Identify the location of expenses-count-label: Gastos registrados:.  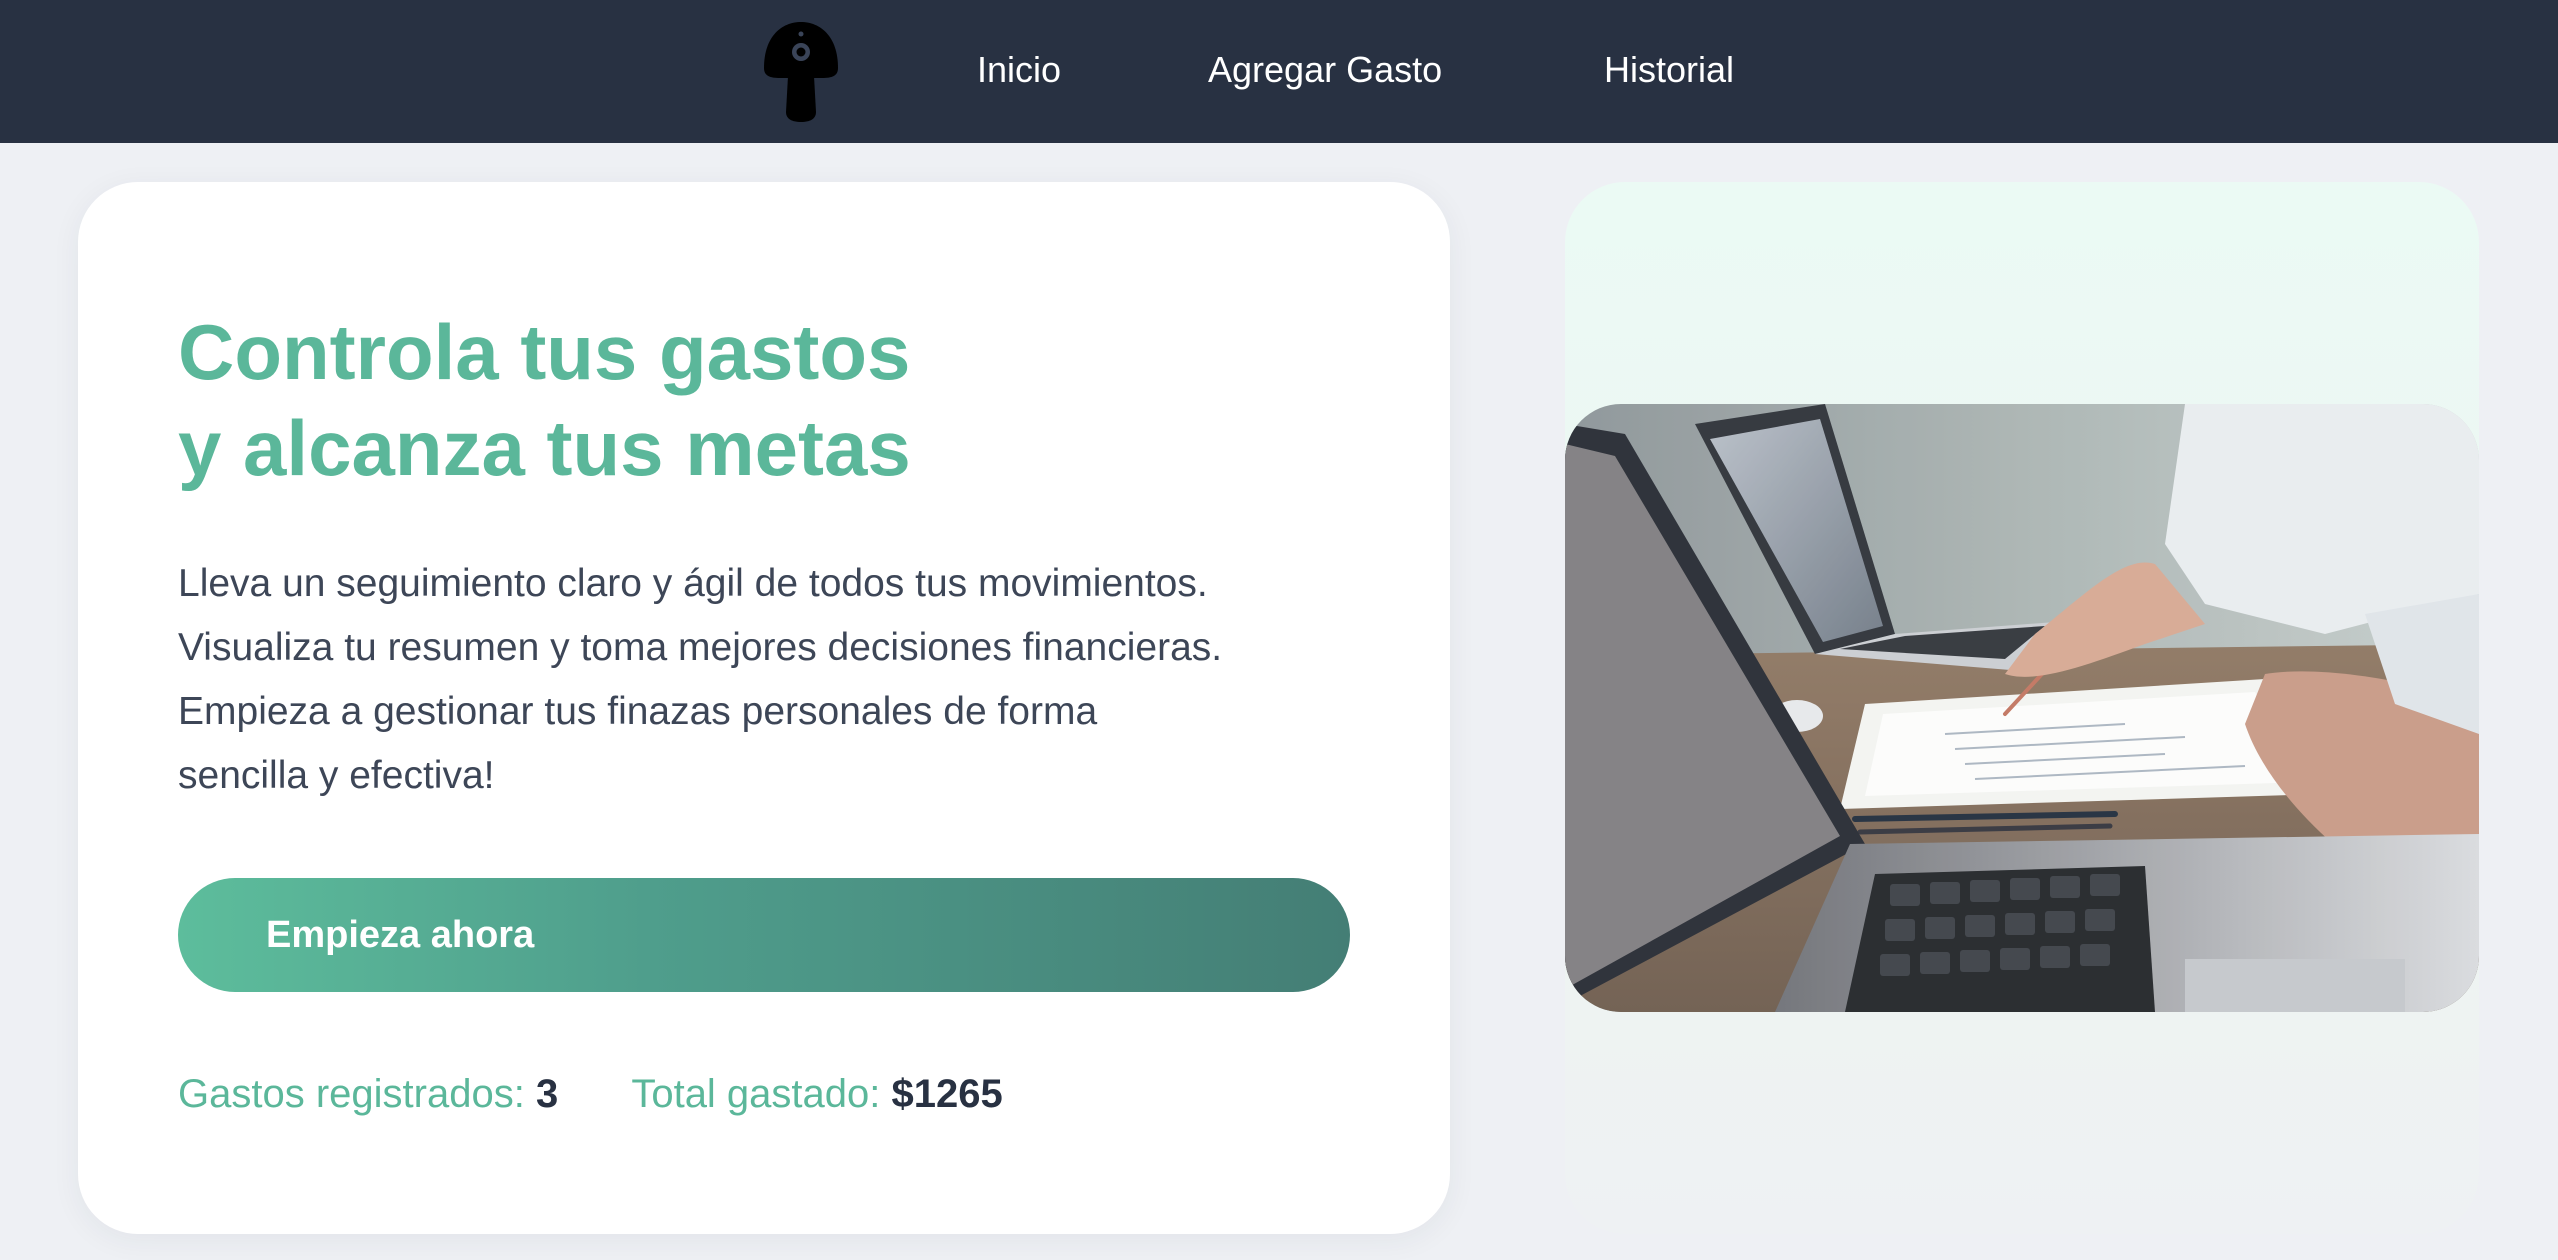
(351, 1094).